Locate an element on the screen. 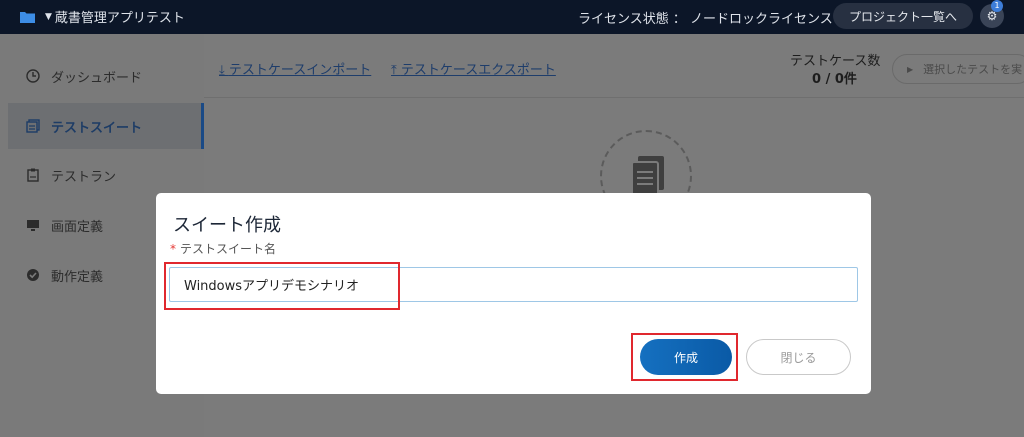 This screenshot has width=1024, height=437. test-case-count-value: 0 / 0件 is located at coordinates (834, 79).